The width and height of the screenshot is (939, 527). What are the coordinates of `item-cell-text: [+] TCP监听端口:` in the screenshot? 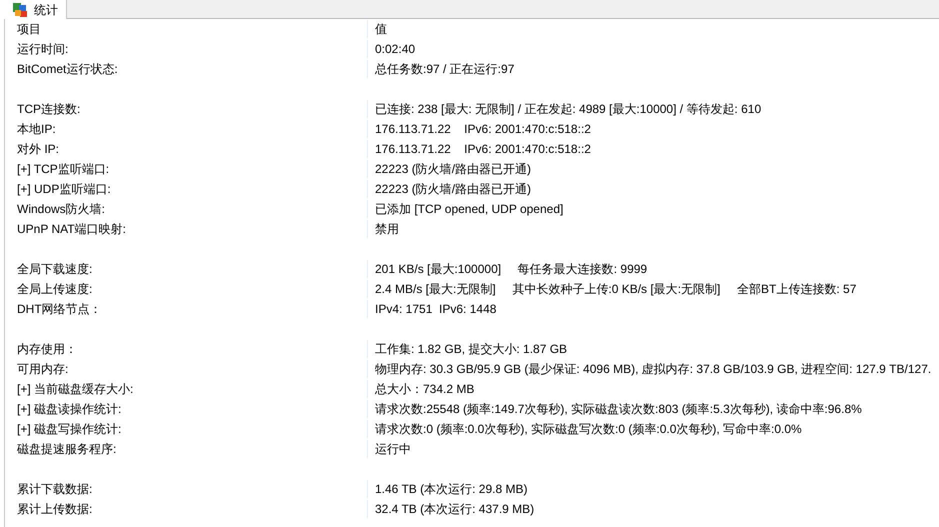 It's located at (63, 169).